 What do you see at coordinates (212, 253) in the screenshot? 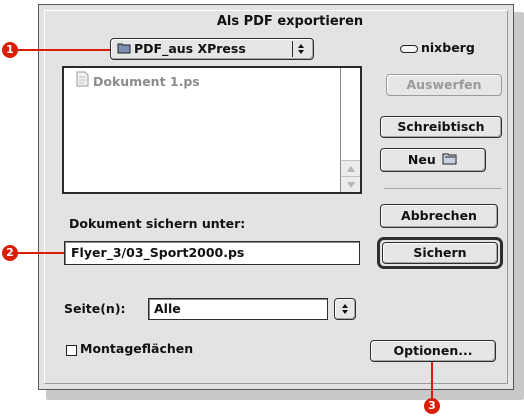
I see `filename-input: Flyer_3/03_Sport2000.ps` at bounding box center [212, 253].